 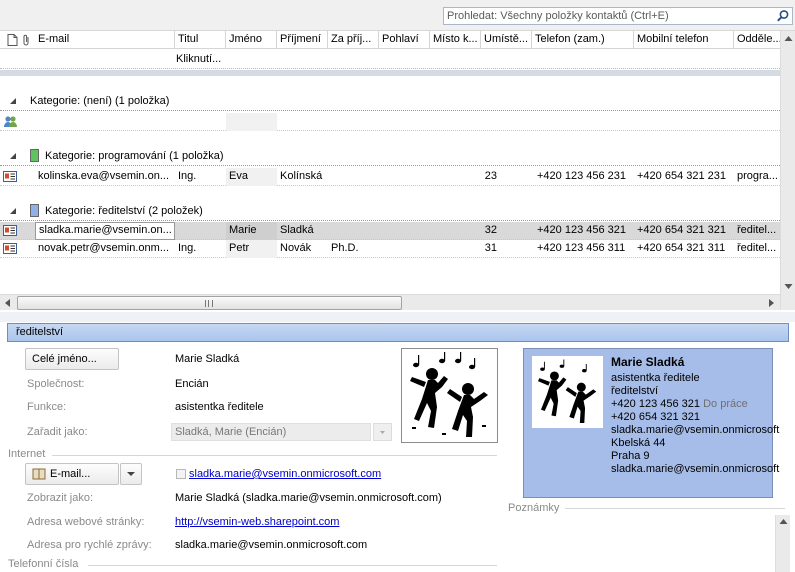 I want to click on address-book-icon, so click(x=39, y=474).